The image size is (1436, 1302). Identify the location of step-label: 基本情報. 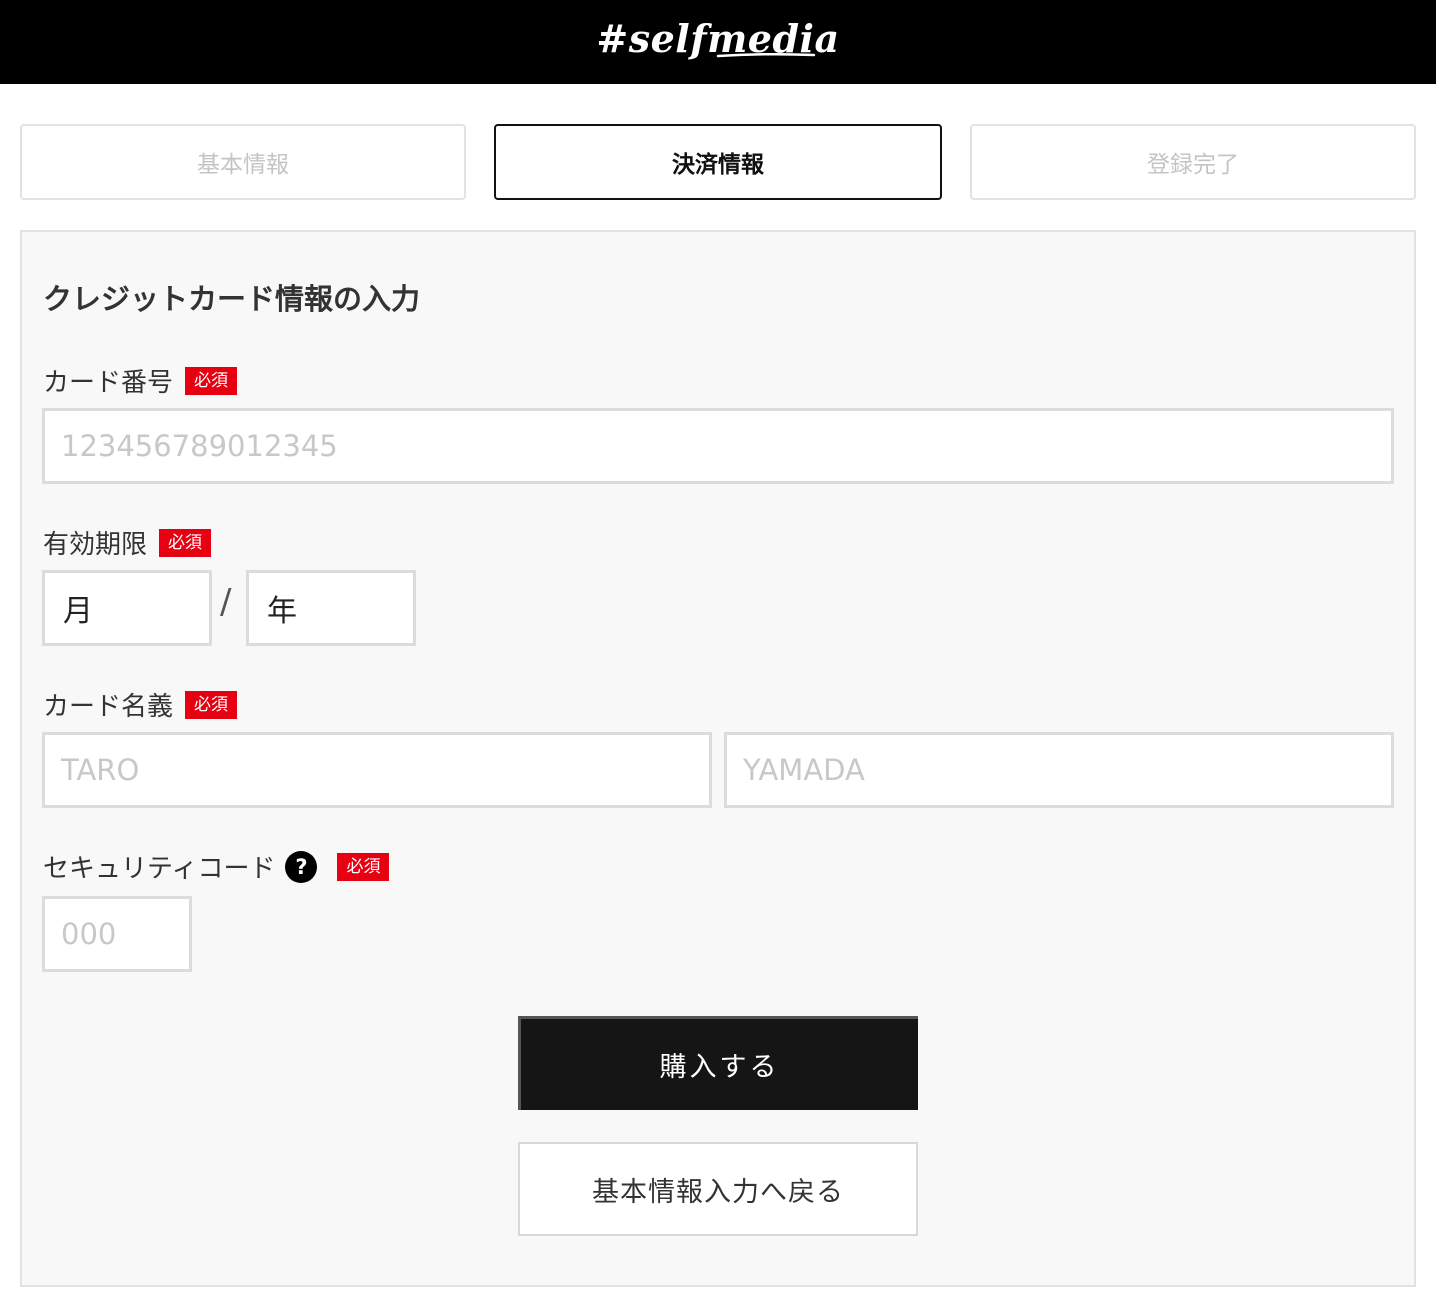
(243, 165).